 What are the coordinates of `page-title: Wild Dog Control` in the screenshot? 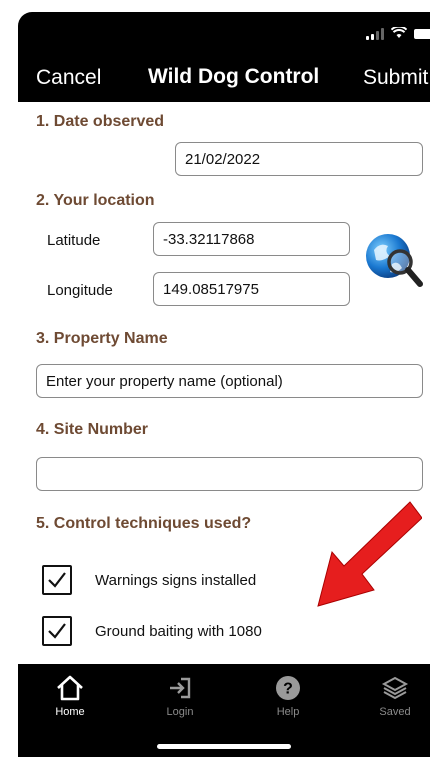 It's located at (234, 76).